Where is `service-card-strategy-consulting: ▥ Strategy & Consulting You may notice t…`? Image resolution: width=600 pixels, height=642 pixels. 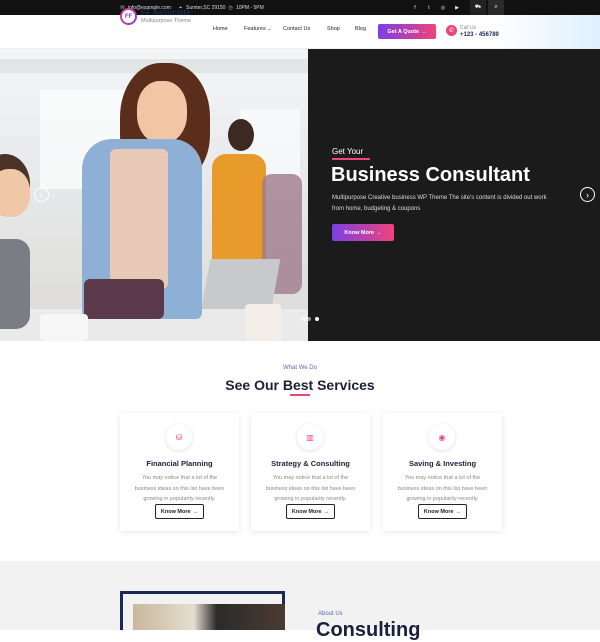
service-card-strategy-consulting: ▥ Strategy & Consulting You may notice t… is located at coordinates (310, 472).